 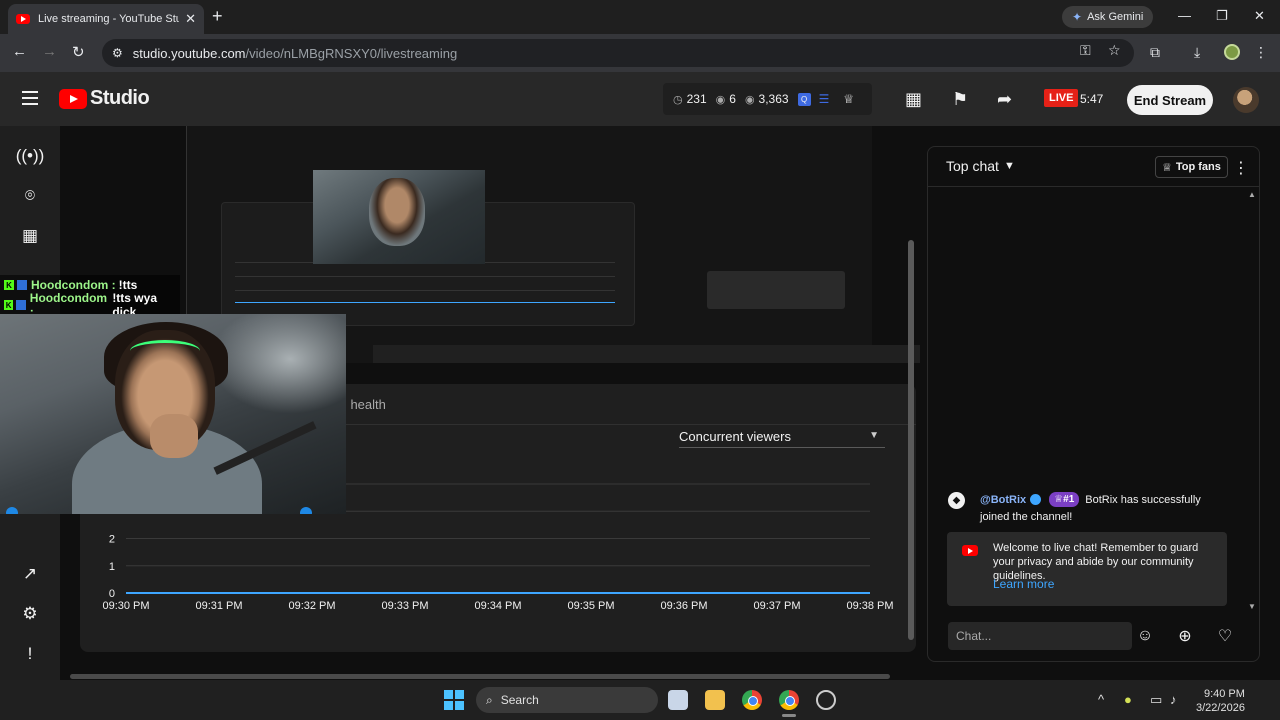 I want to click on share-icon: ➦, so click(x=1004, y=99).